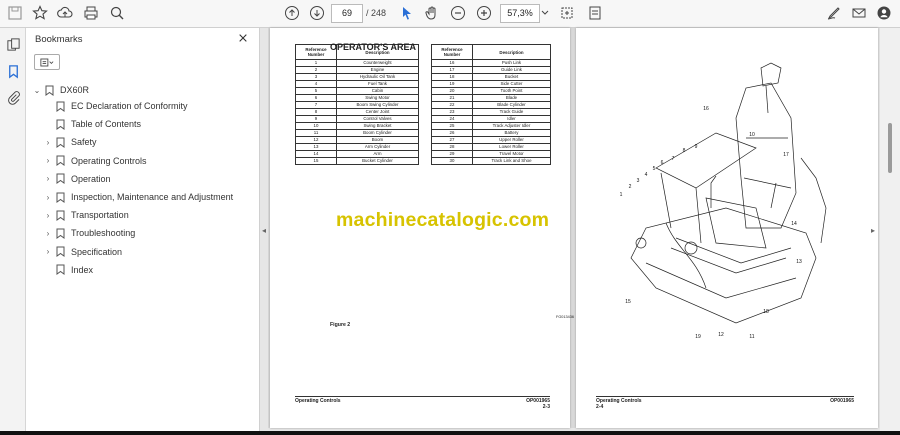  What do you see at coordinates (890, 231) in the screenshot?
I see `vertical-scrollbar` at bounding box center [890, 231].